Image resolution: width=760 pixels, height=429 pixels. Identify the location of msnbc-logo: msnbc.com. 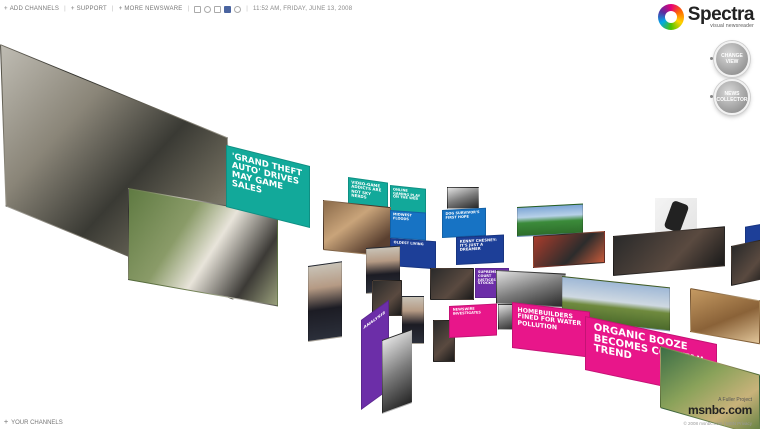
(720, 410).